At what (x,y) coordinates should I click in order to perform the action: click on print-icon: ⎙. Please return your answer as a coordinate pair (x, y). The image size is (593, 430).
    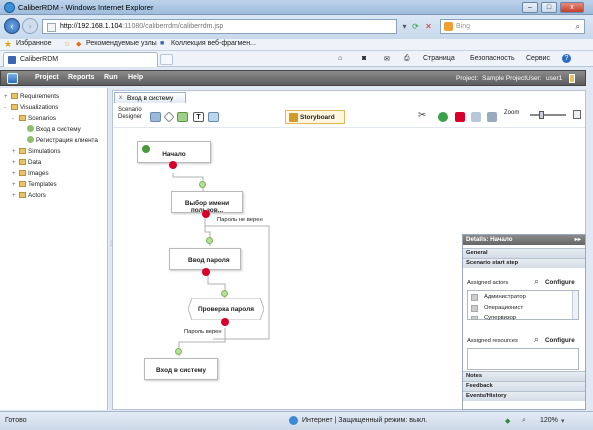
    Looking at the image, I should click on (407, 59).